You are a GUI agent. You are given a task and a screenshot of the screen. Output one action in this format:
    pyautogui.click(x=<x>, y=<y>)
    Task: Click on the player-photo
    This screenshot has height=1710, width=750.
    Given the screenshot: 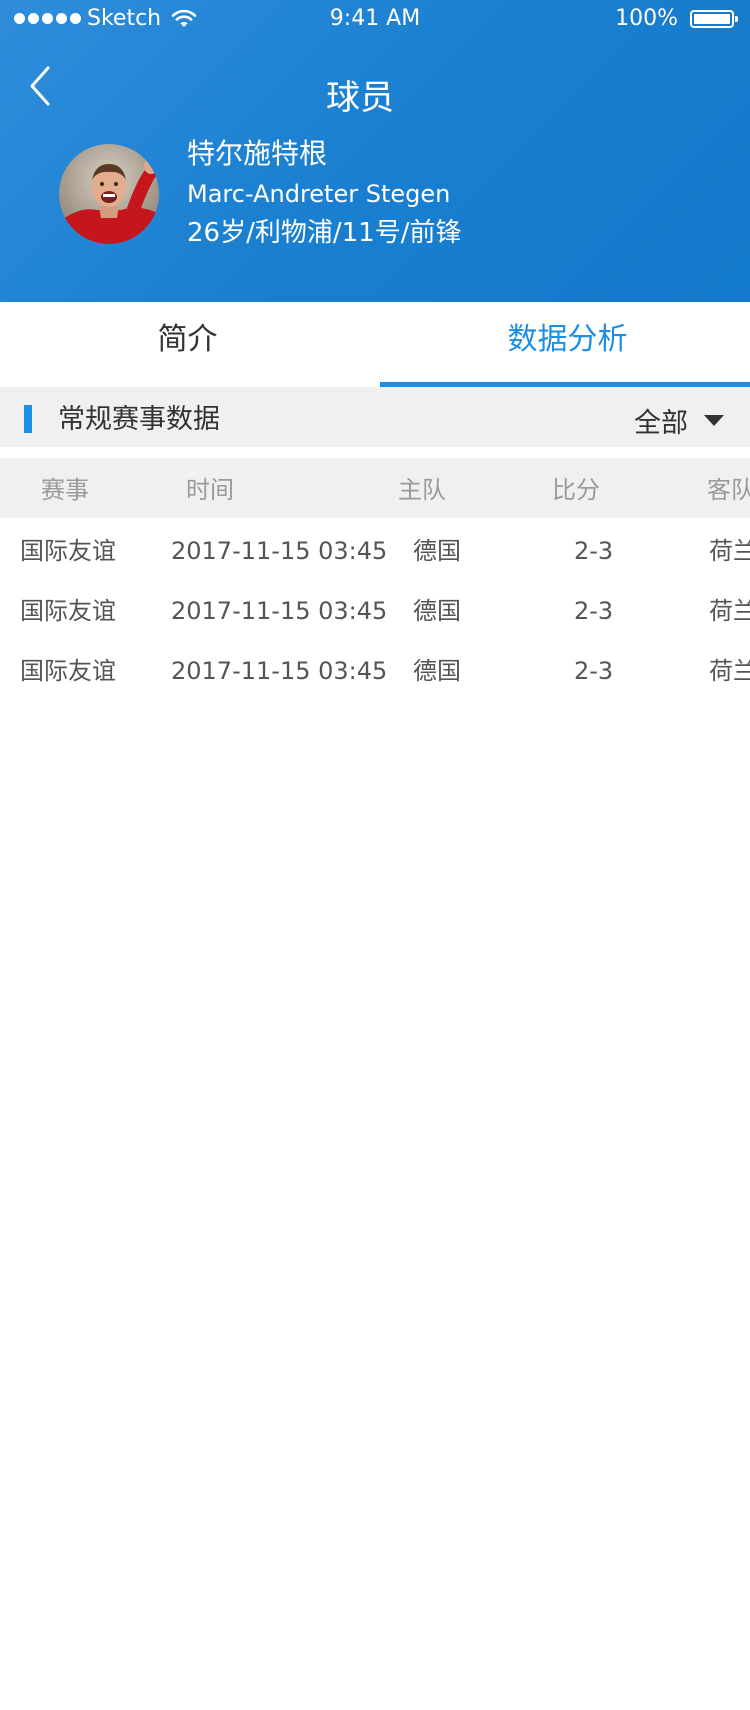 What is the action you would take?
    pyautogui.click(x=109, y=194)
    